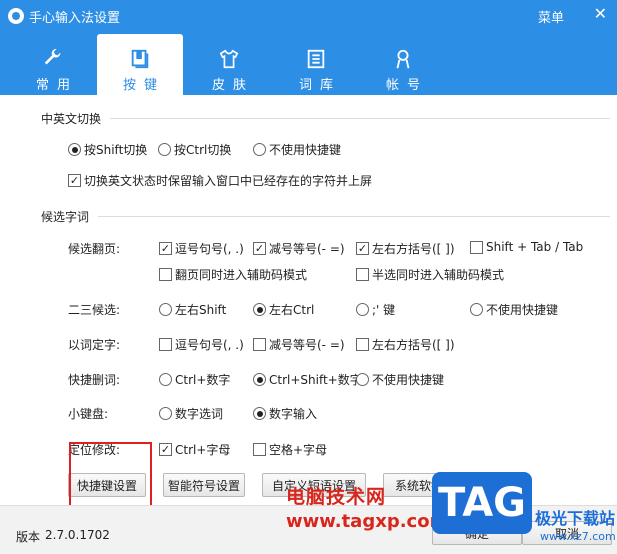 Image resolution: width=617 pixels, height=554 pixels. What do you see at coordinates (228, 181) in the screenshot?
I see `option-label: 切换英文状态时保留输入窗口中已经存在的字符并上屏` at bounding box center [228, 181].